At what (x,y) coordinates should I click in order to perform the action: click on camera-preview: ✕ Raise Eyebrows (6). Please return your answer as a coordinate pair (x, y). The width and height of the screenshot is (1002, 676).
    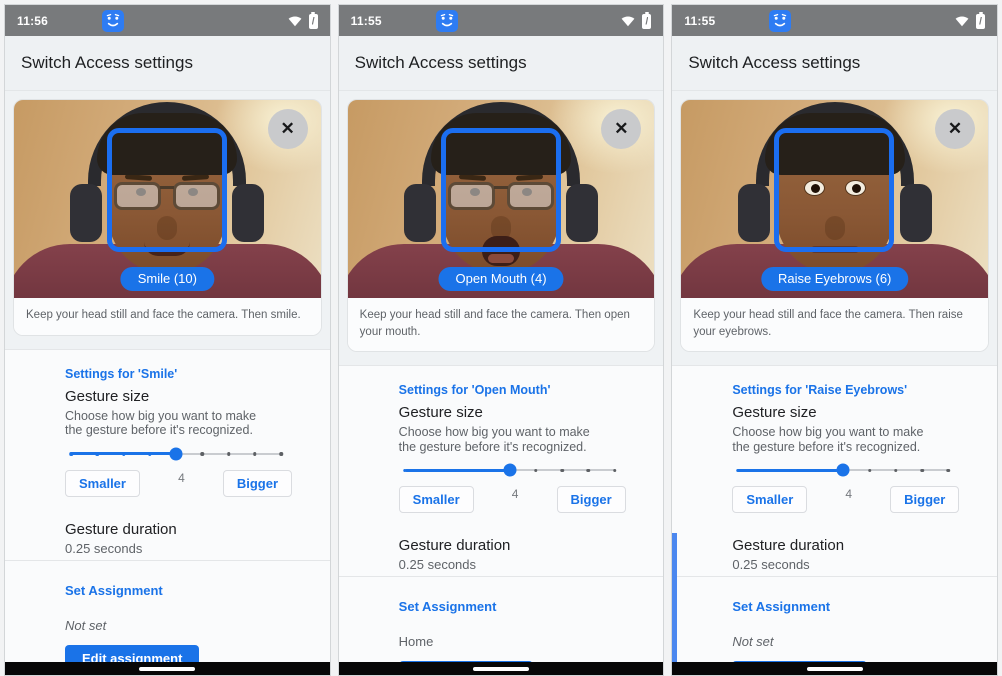
    Looking at the image, I should click on (835, 199).